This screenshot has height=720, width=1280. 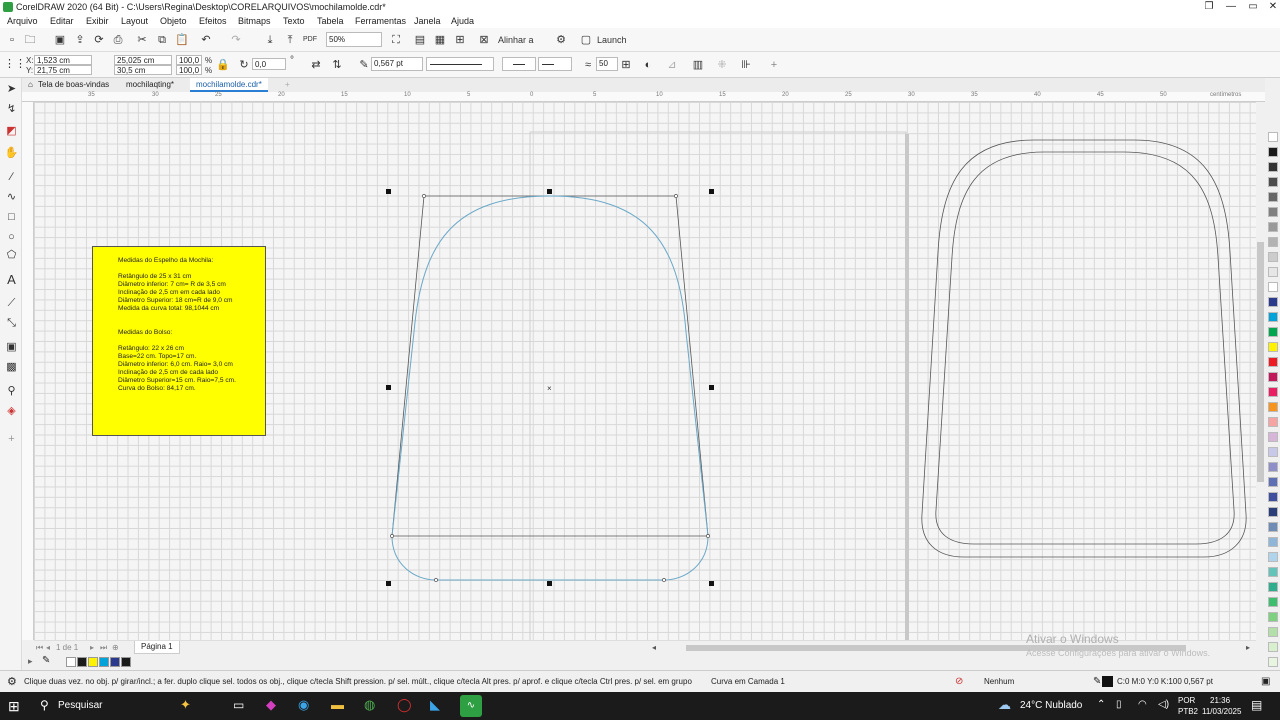 What do you see at coordinates (337, 704) in the screenshot?
I see `file-explorer-icon: ▬` at bounding box center [337, 704].